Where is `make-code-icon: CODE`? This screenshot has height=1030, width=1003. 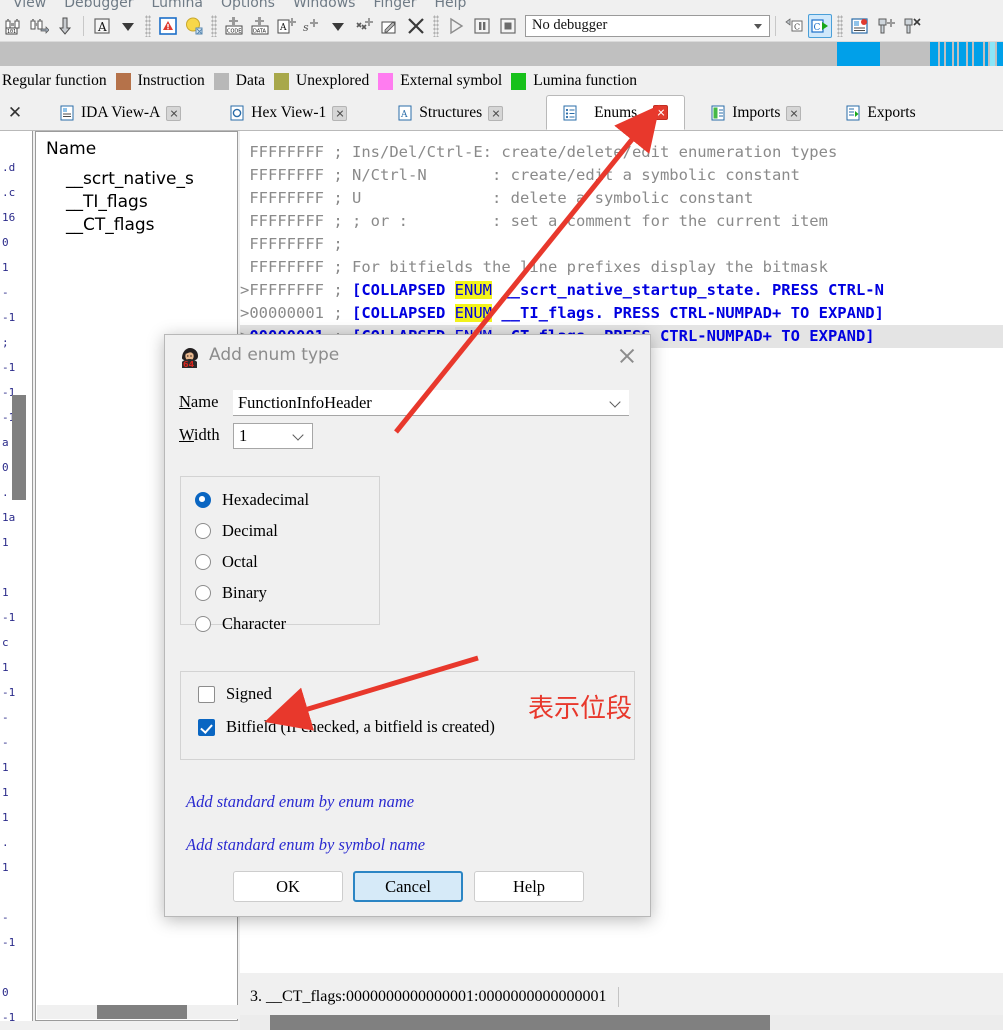 make-code-icon: CODE is located at coordinates (234, 26).